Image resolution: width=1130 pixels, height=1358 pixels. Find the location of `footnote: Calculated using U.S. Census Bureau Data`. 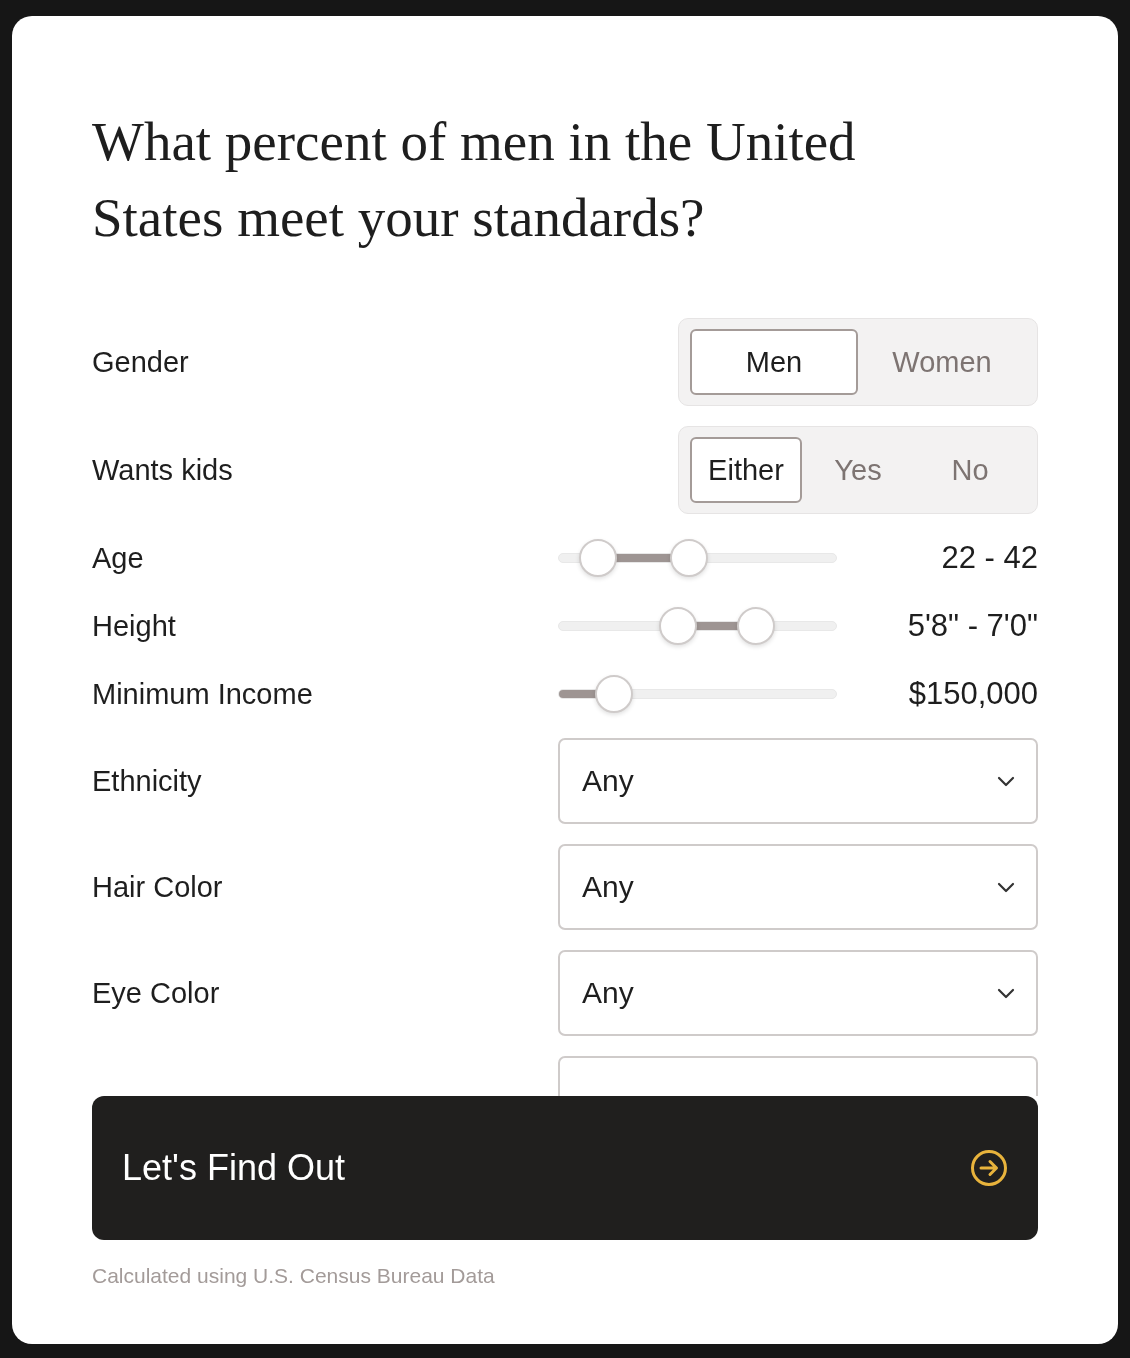

footnote: Calculated using U.S. Census Bureau Data is located at coordinates (294, 1276).